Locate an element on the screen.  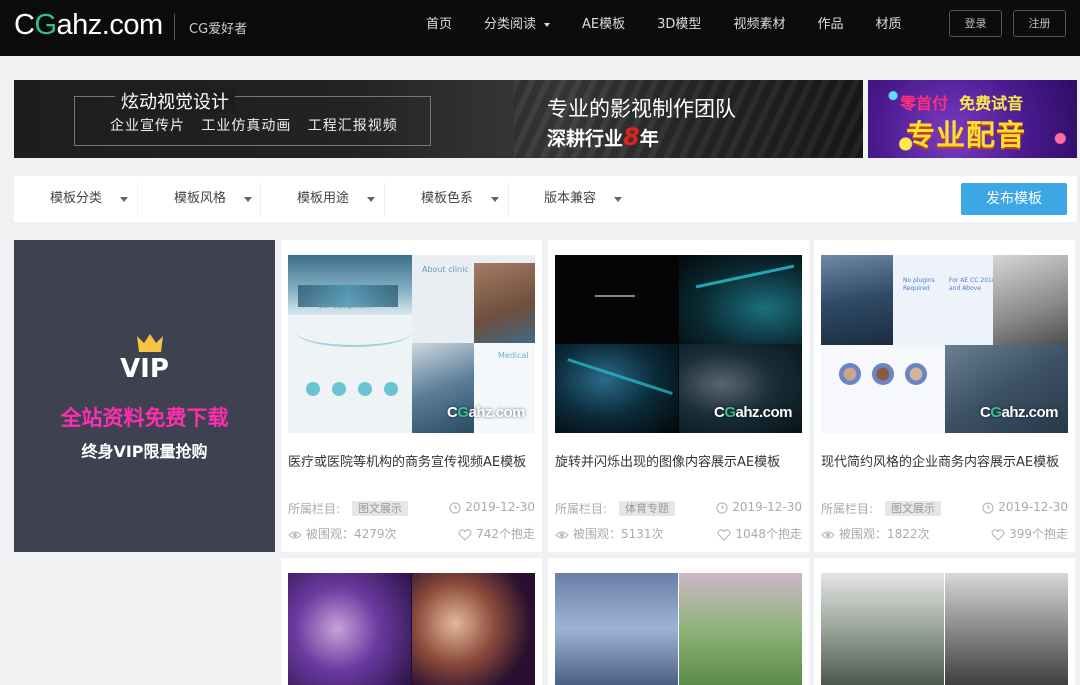
login-button: 登录 is located at coordinates (975, 23).